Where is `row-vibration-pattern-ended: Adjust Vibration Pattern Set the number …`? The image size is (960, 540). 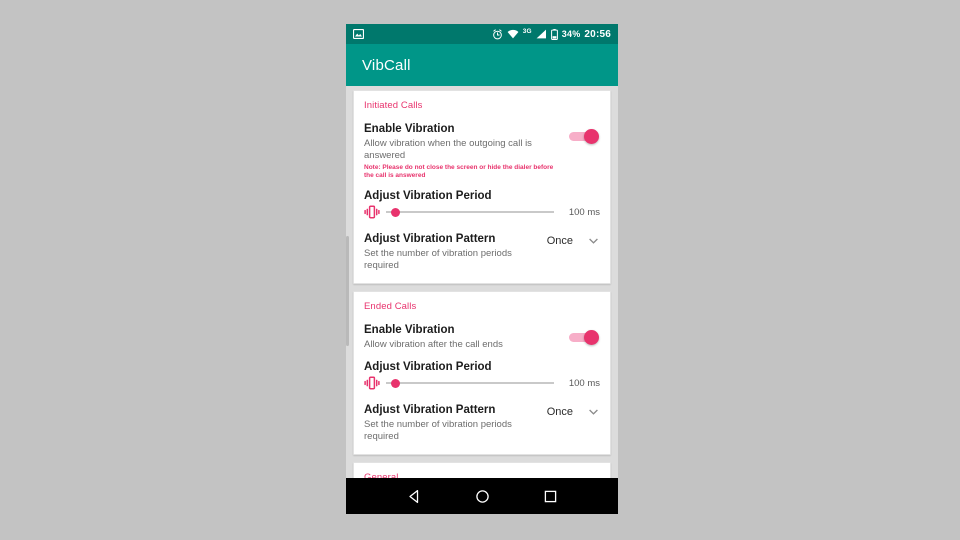 row-vibration-pattern-ended: Adjust Vibration Pattern Set the number … is located at coordinates (482, 424).